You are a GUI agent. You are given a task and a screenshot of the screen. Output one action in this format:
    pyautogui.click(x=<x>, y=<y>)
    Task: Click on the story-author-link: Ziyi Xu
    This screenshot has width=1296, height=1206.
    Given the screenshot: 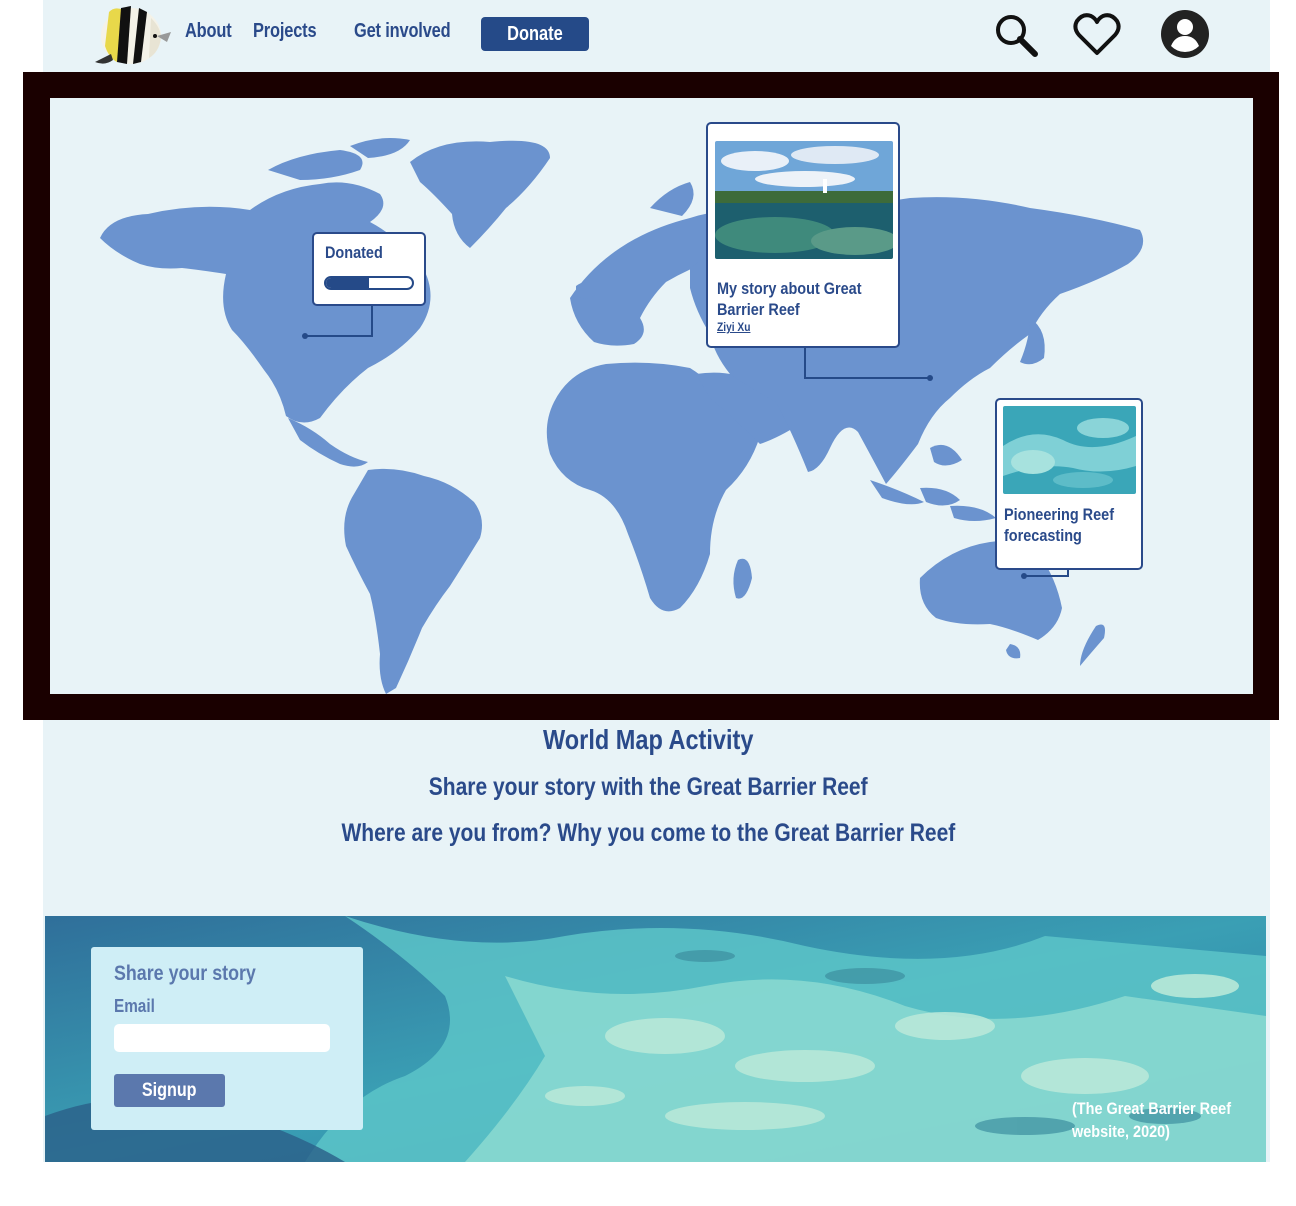 What is the action you would take?
    pyautogui.click(x=733, y=327)
    